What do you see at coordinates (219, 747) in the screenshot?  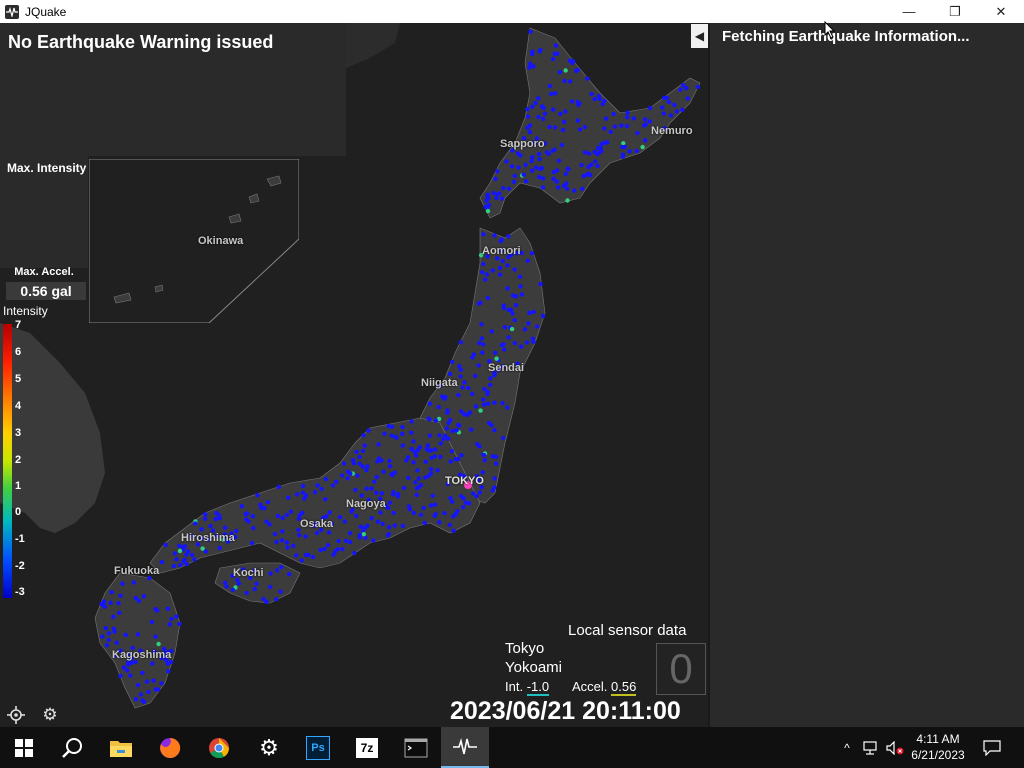 I see `taskbar-chrome` at bounding box center [219, 747].